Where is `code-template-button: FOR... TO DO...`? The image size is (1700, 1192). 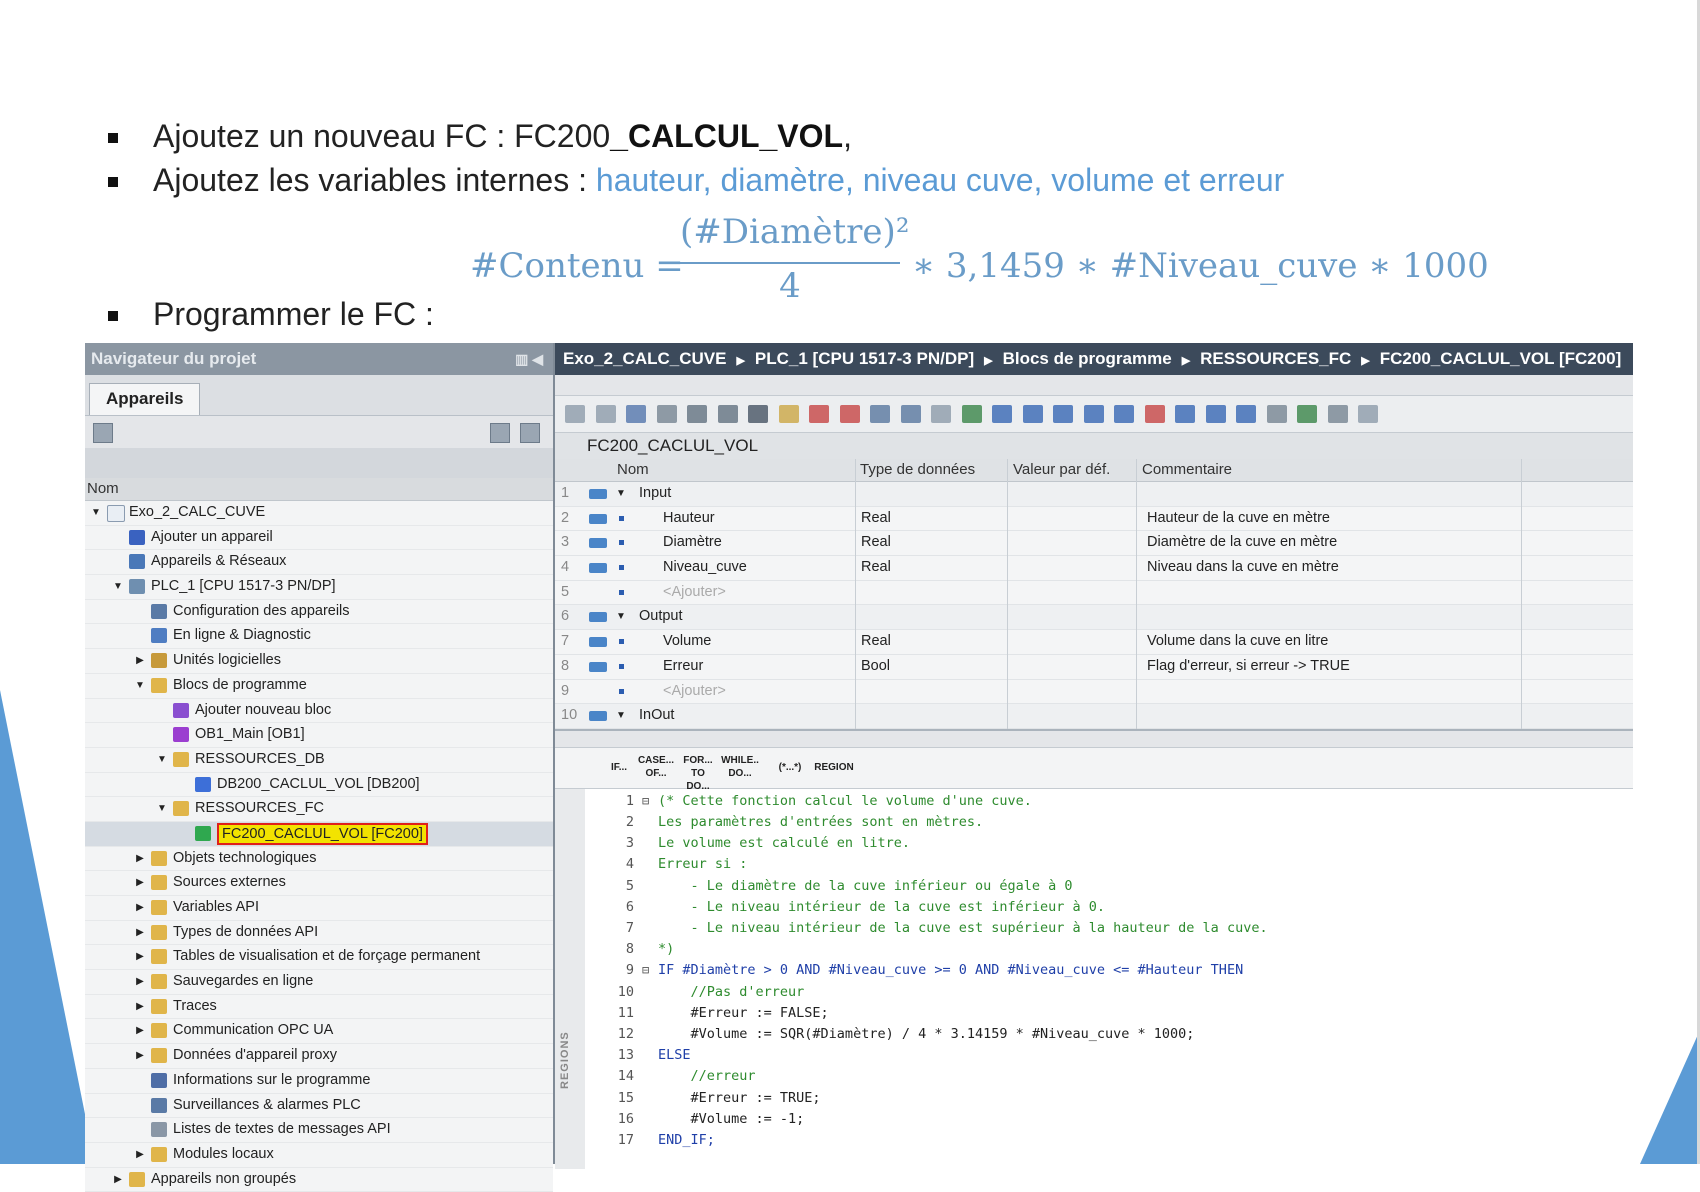 code-template-button: FOR... TO DO... is located at coordinates (698, 773).